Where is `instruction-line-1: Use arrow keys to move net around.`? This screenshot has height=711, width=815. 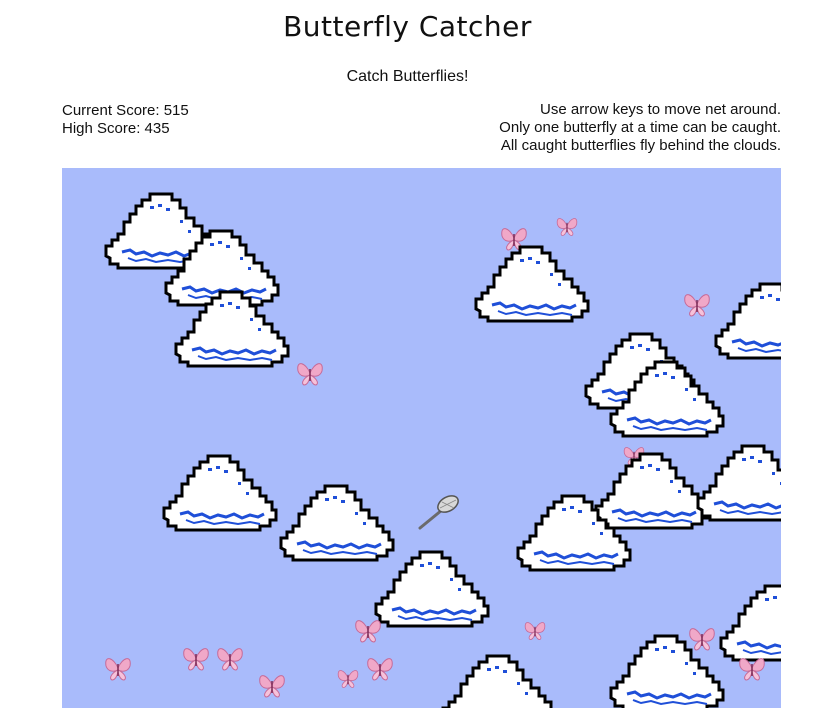
instruction-line-1: Use arrow keys to move net around. is located at coordinates (660, 109).